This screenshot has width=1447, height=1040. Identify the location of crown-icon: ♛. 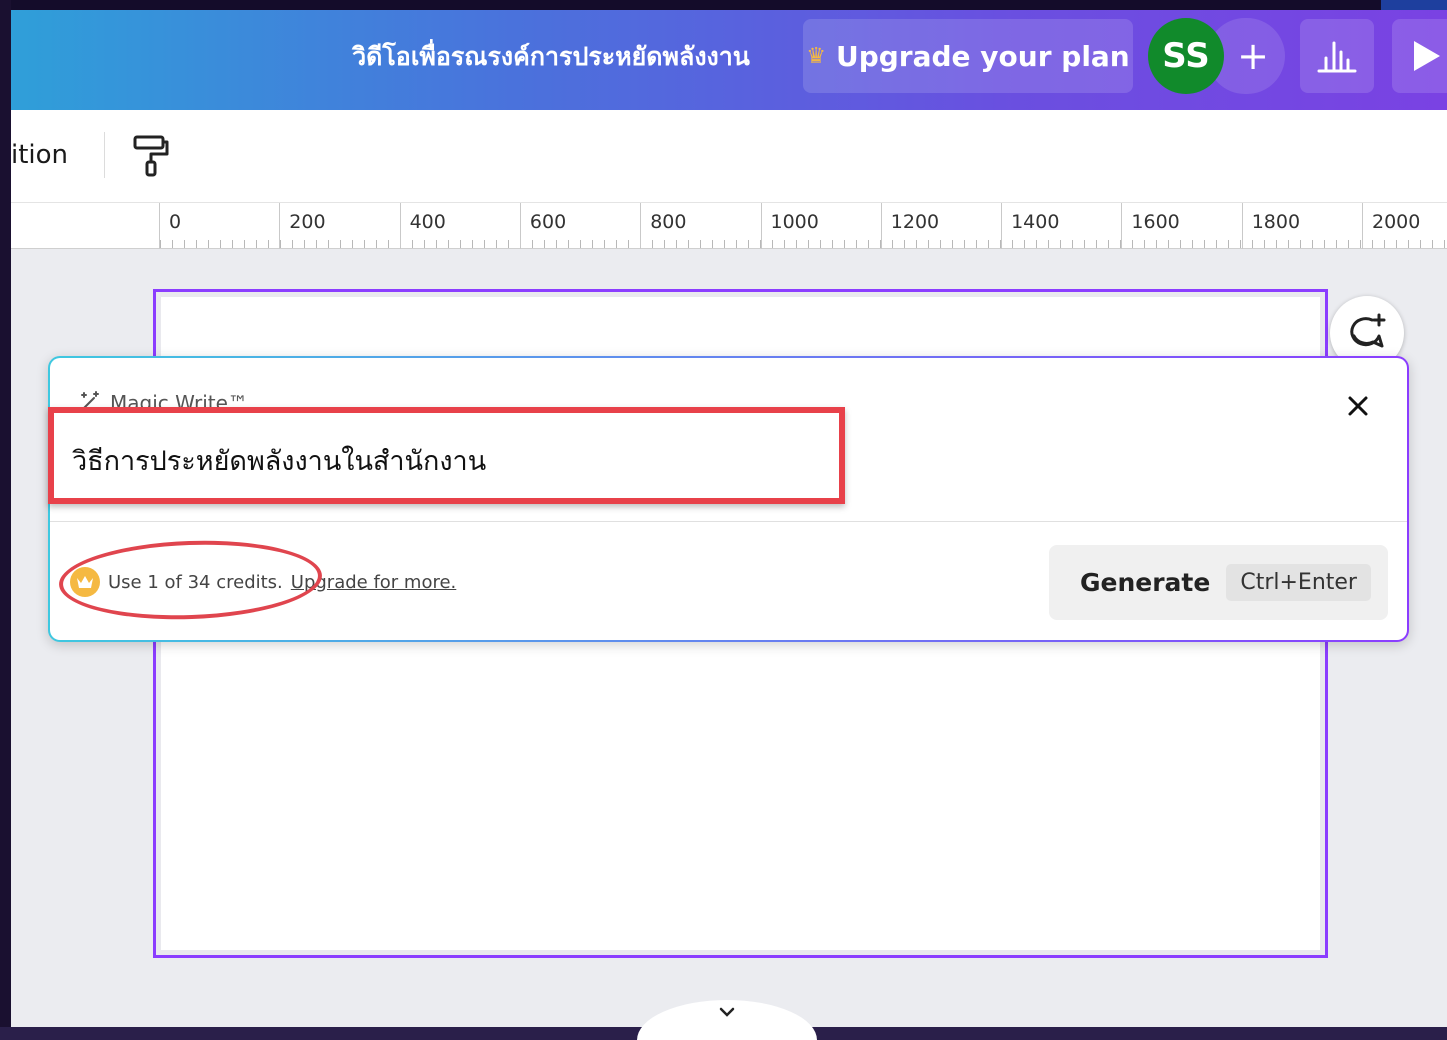
(816, 56).